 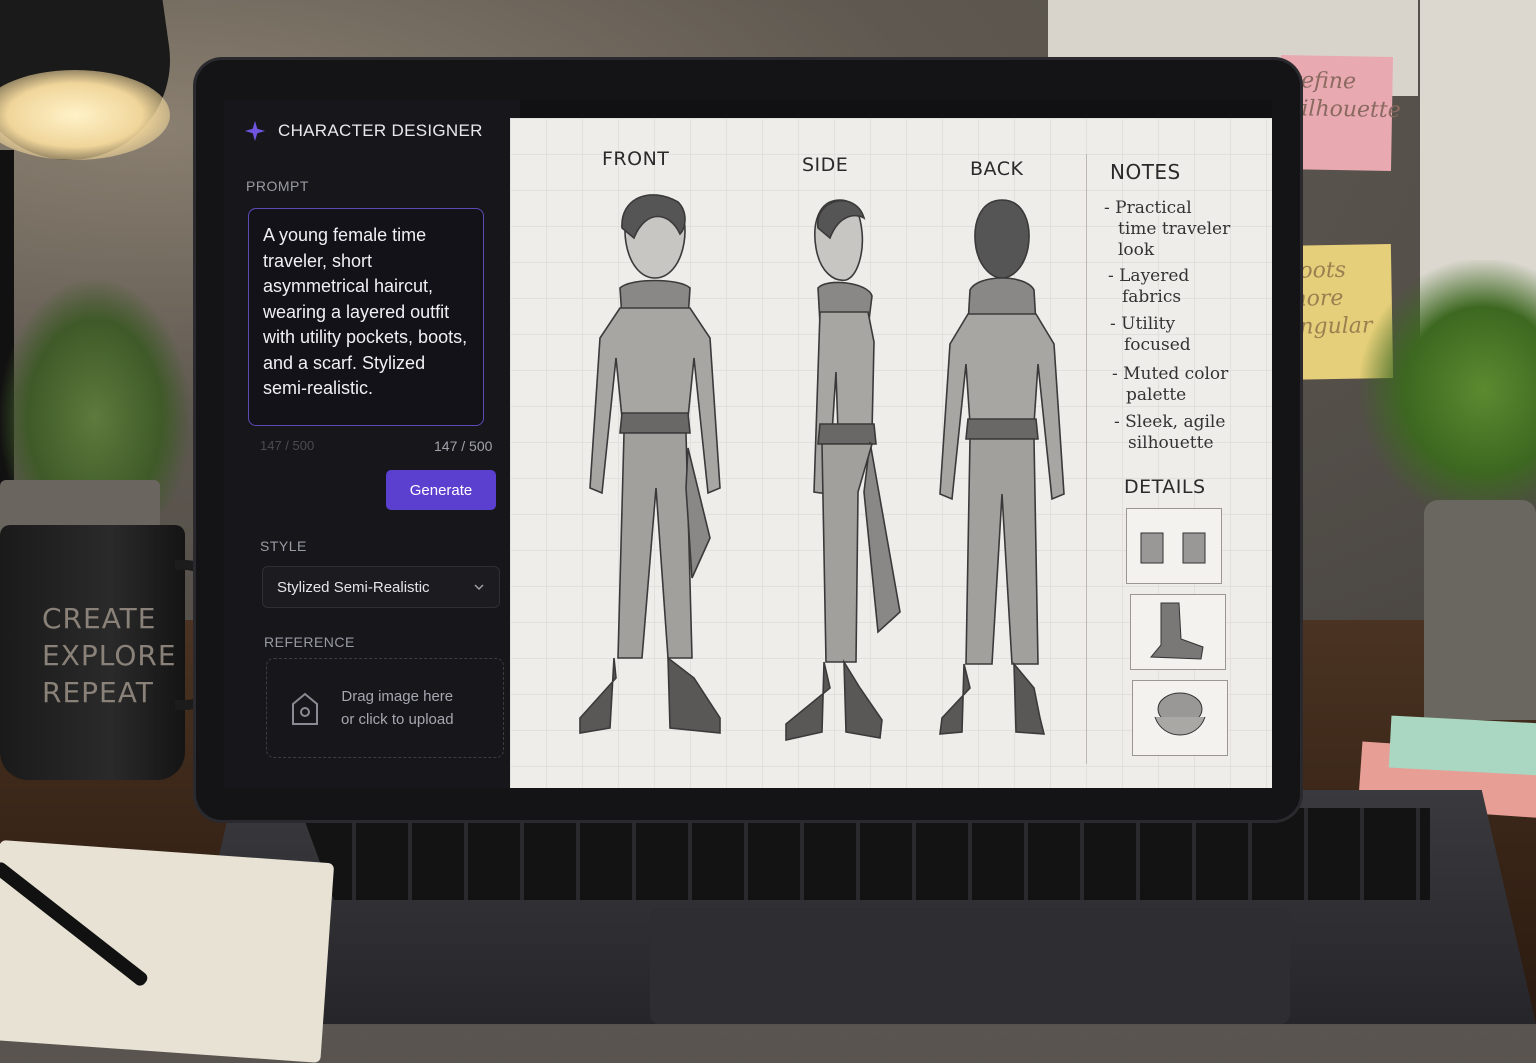 What do you see at coordinates (1448, 390) in the screenshot?
I see `plant-right` at bounding box center [1448, 390].